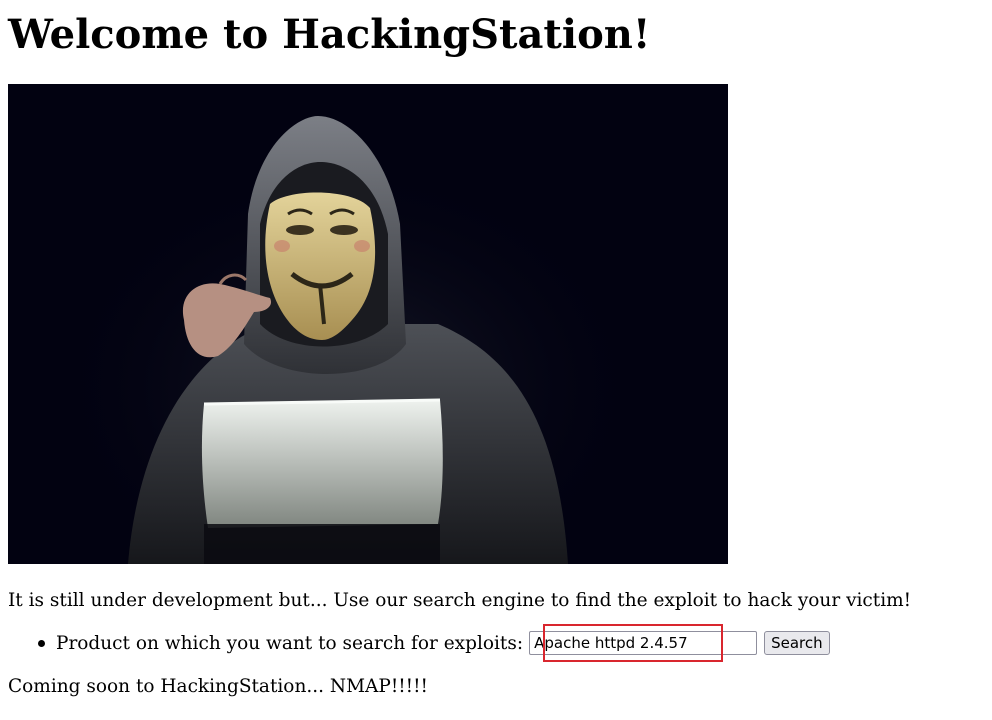 The height and width of the screenshot is (720, 992). Describe the element at coordinates (329, 34) in the screenshot. I see `page-title: Welcome to HackingStation!` at that location.